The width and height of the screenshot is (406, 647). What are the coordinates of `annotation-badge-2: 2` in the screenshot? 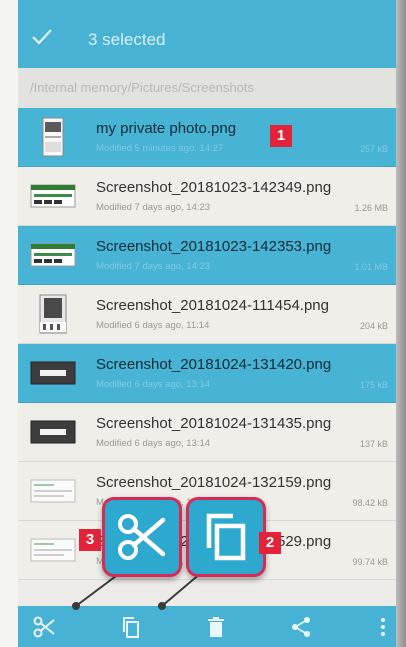 It's located at (270, 543).